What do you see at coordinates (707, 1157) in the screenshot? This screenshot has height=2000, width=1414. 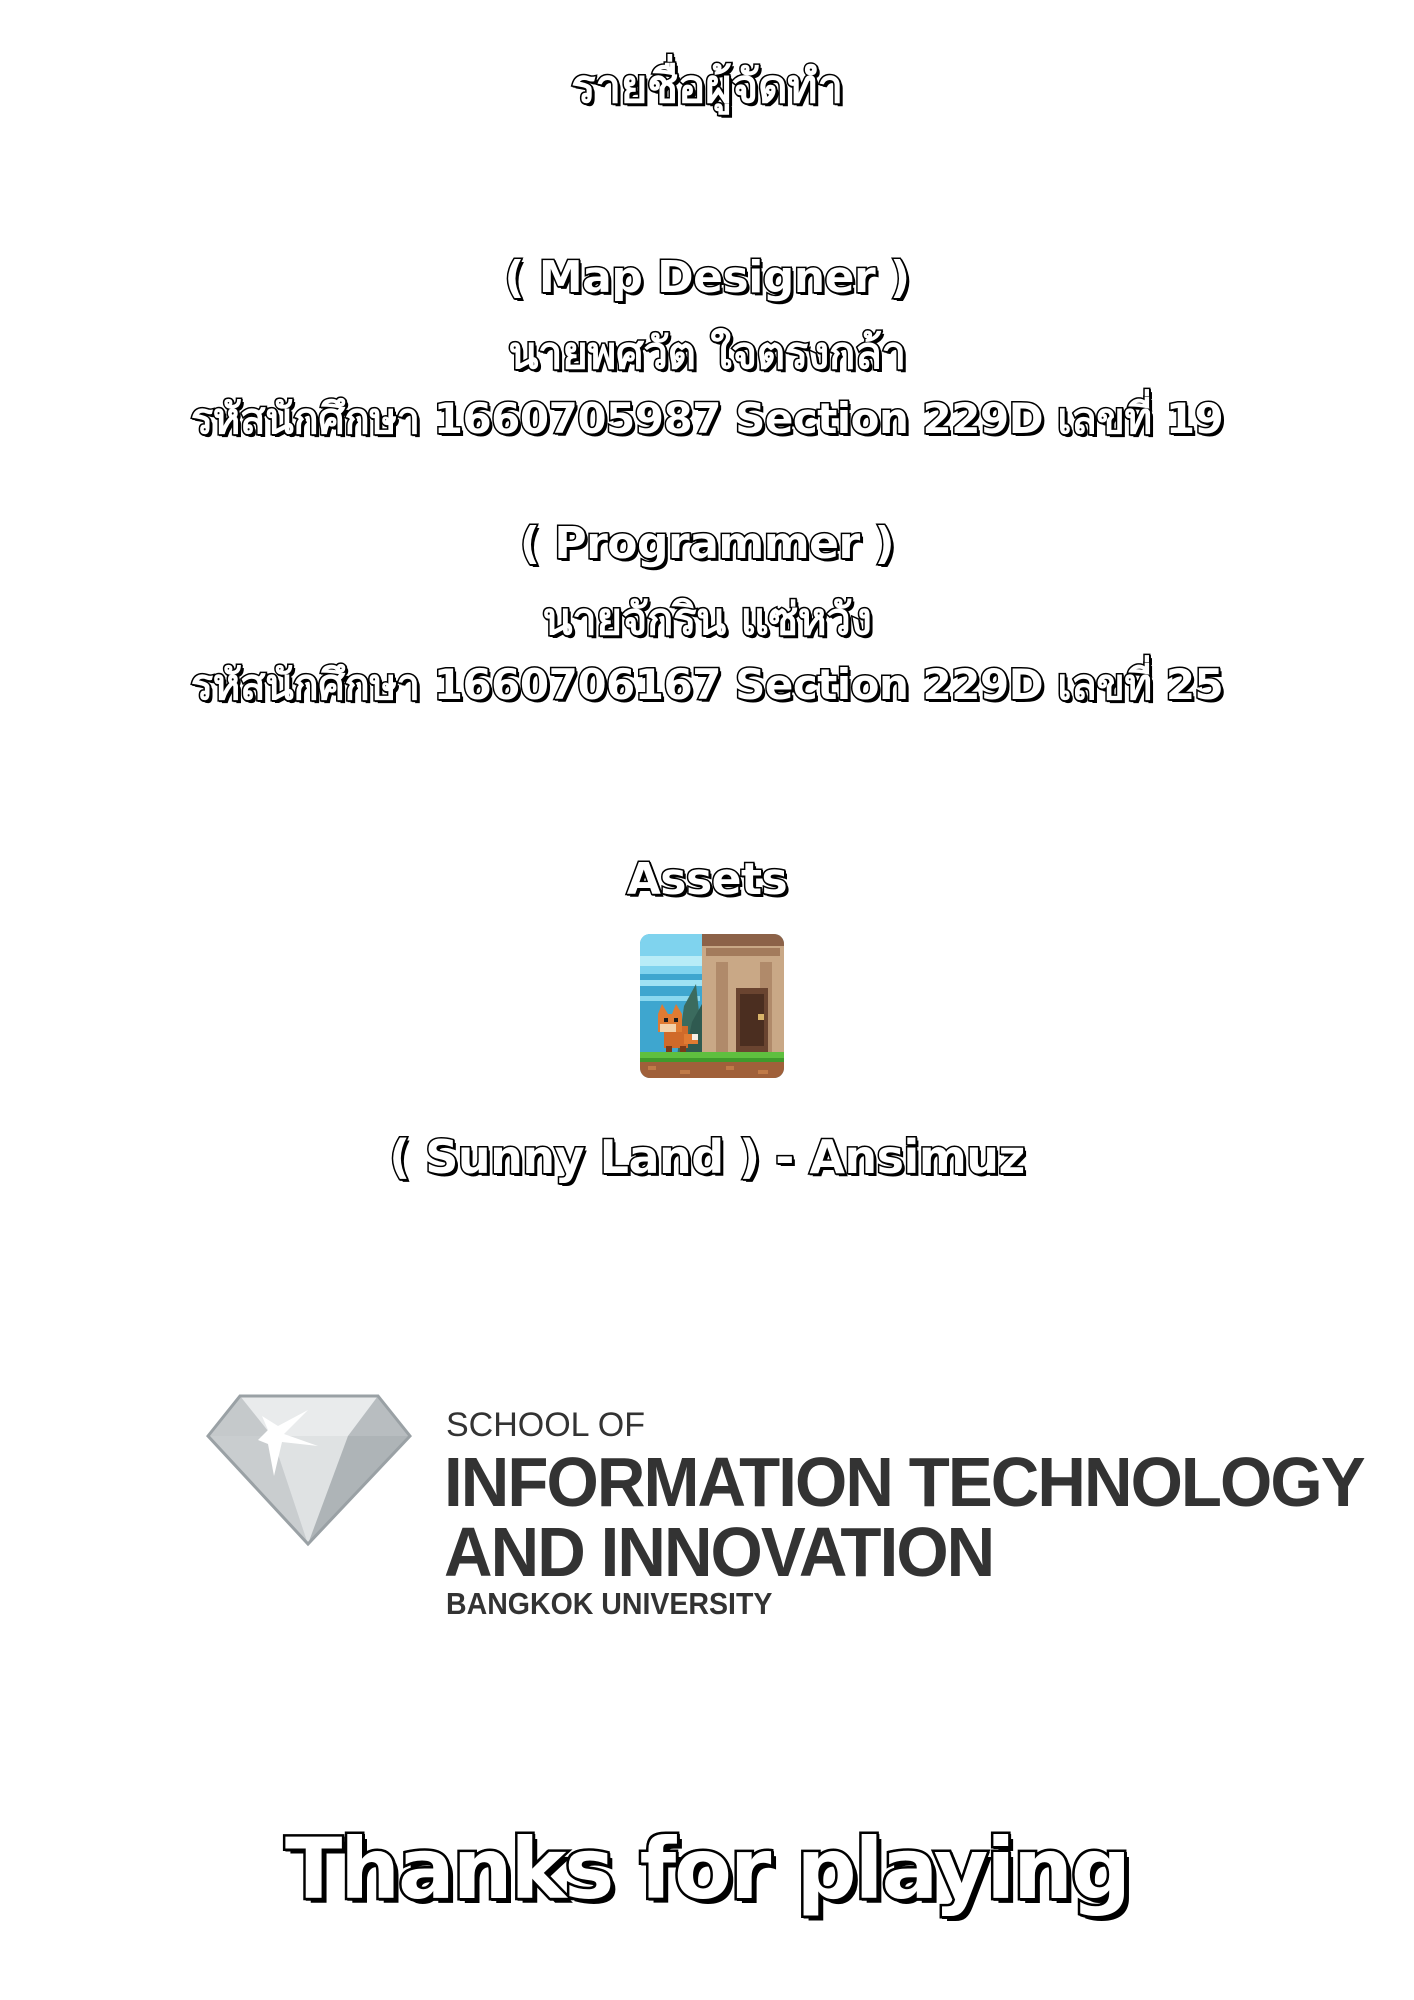 I see `asset-credit: ( Sunny Land ) - Ansimuz` at bounding box center [707, 1157].